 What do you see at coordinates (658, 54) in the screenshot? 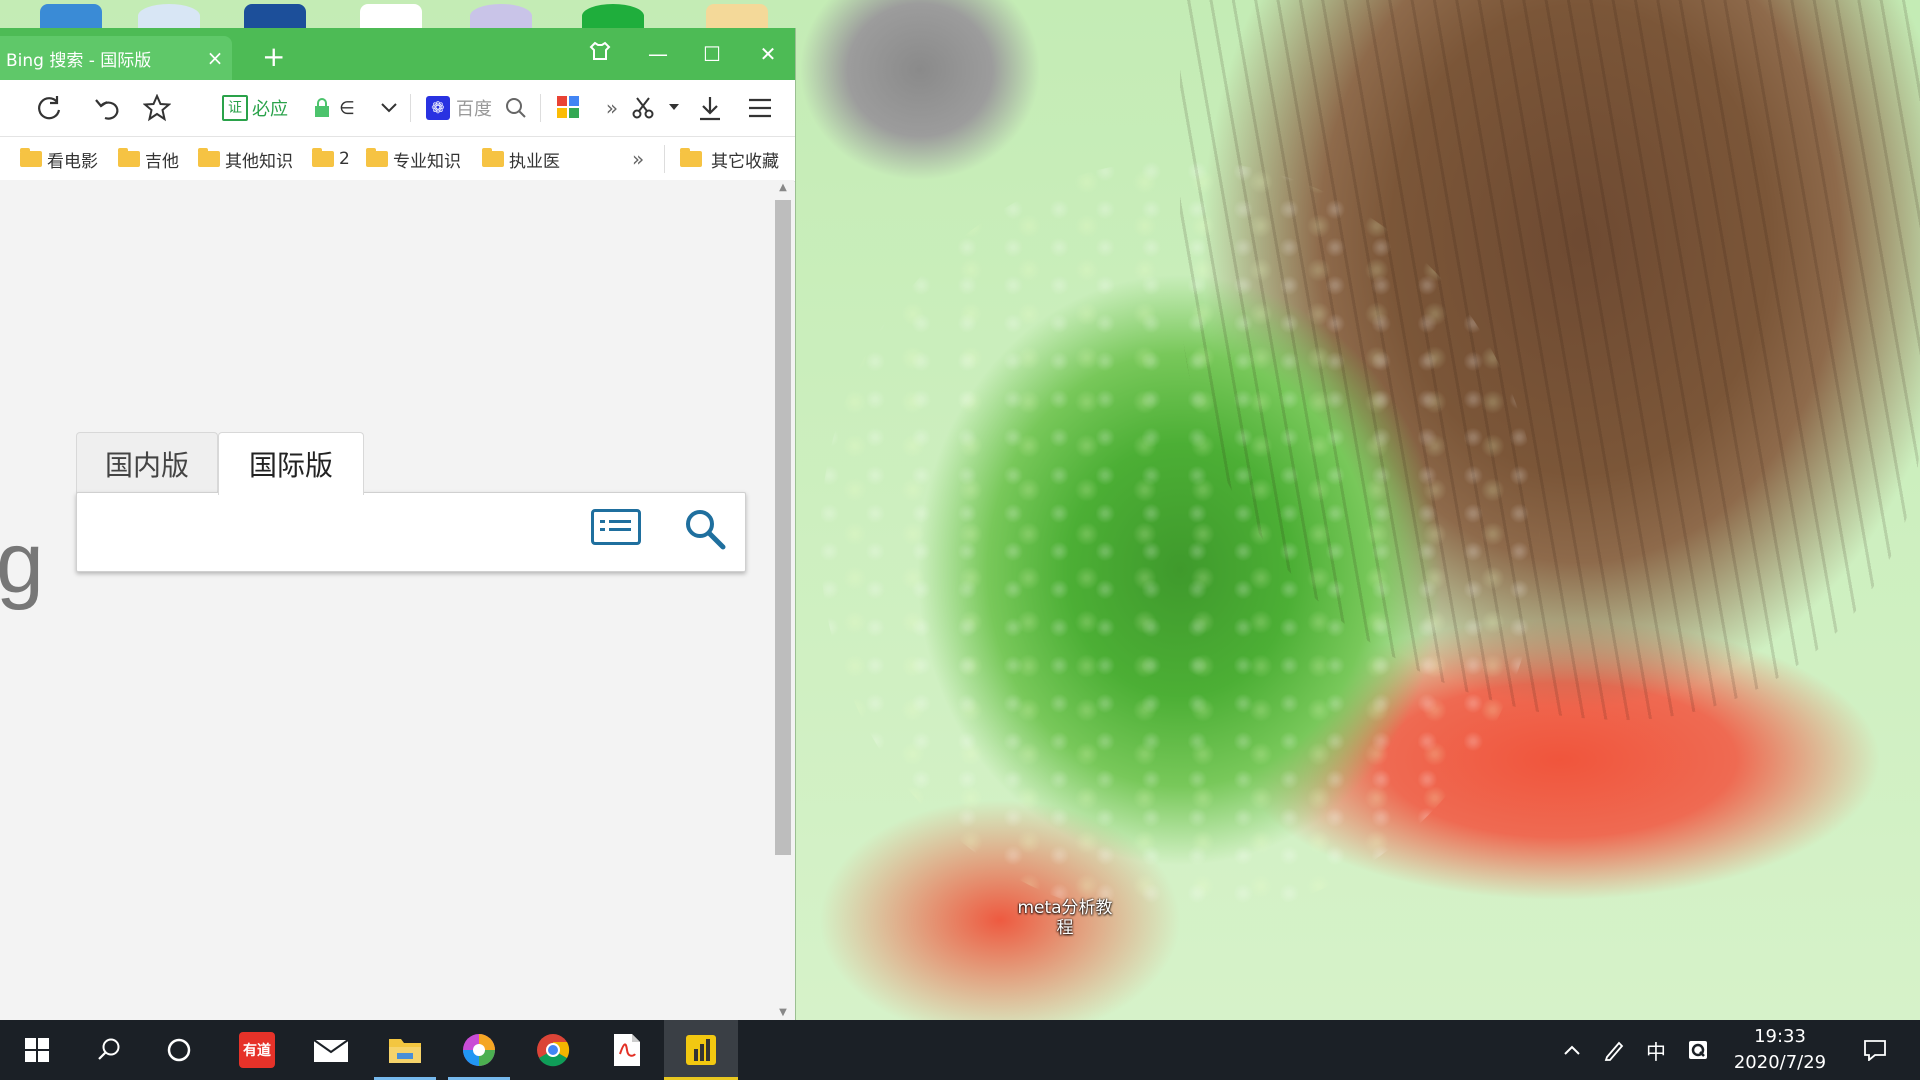
I see `minimize-button: —` at bounding box center [658, 54].